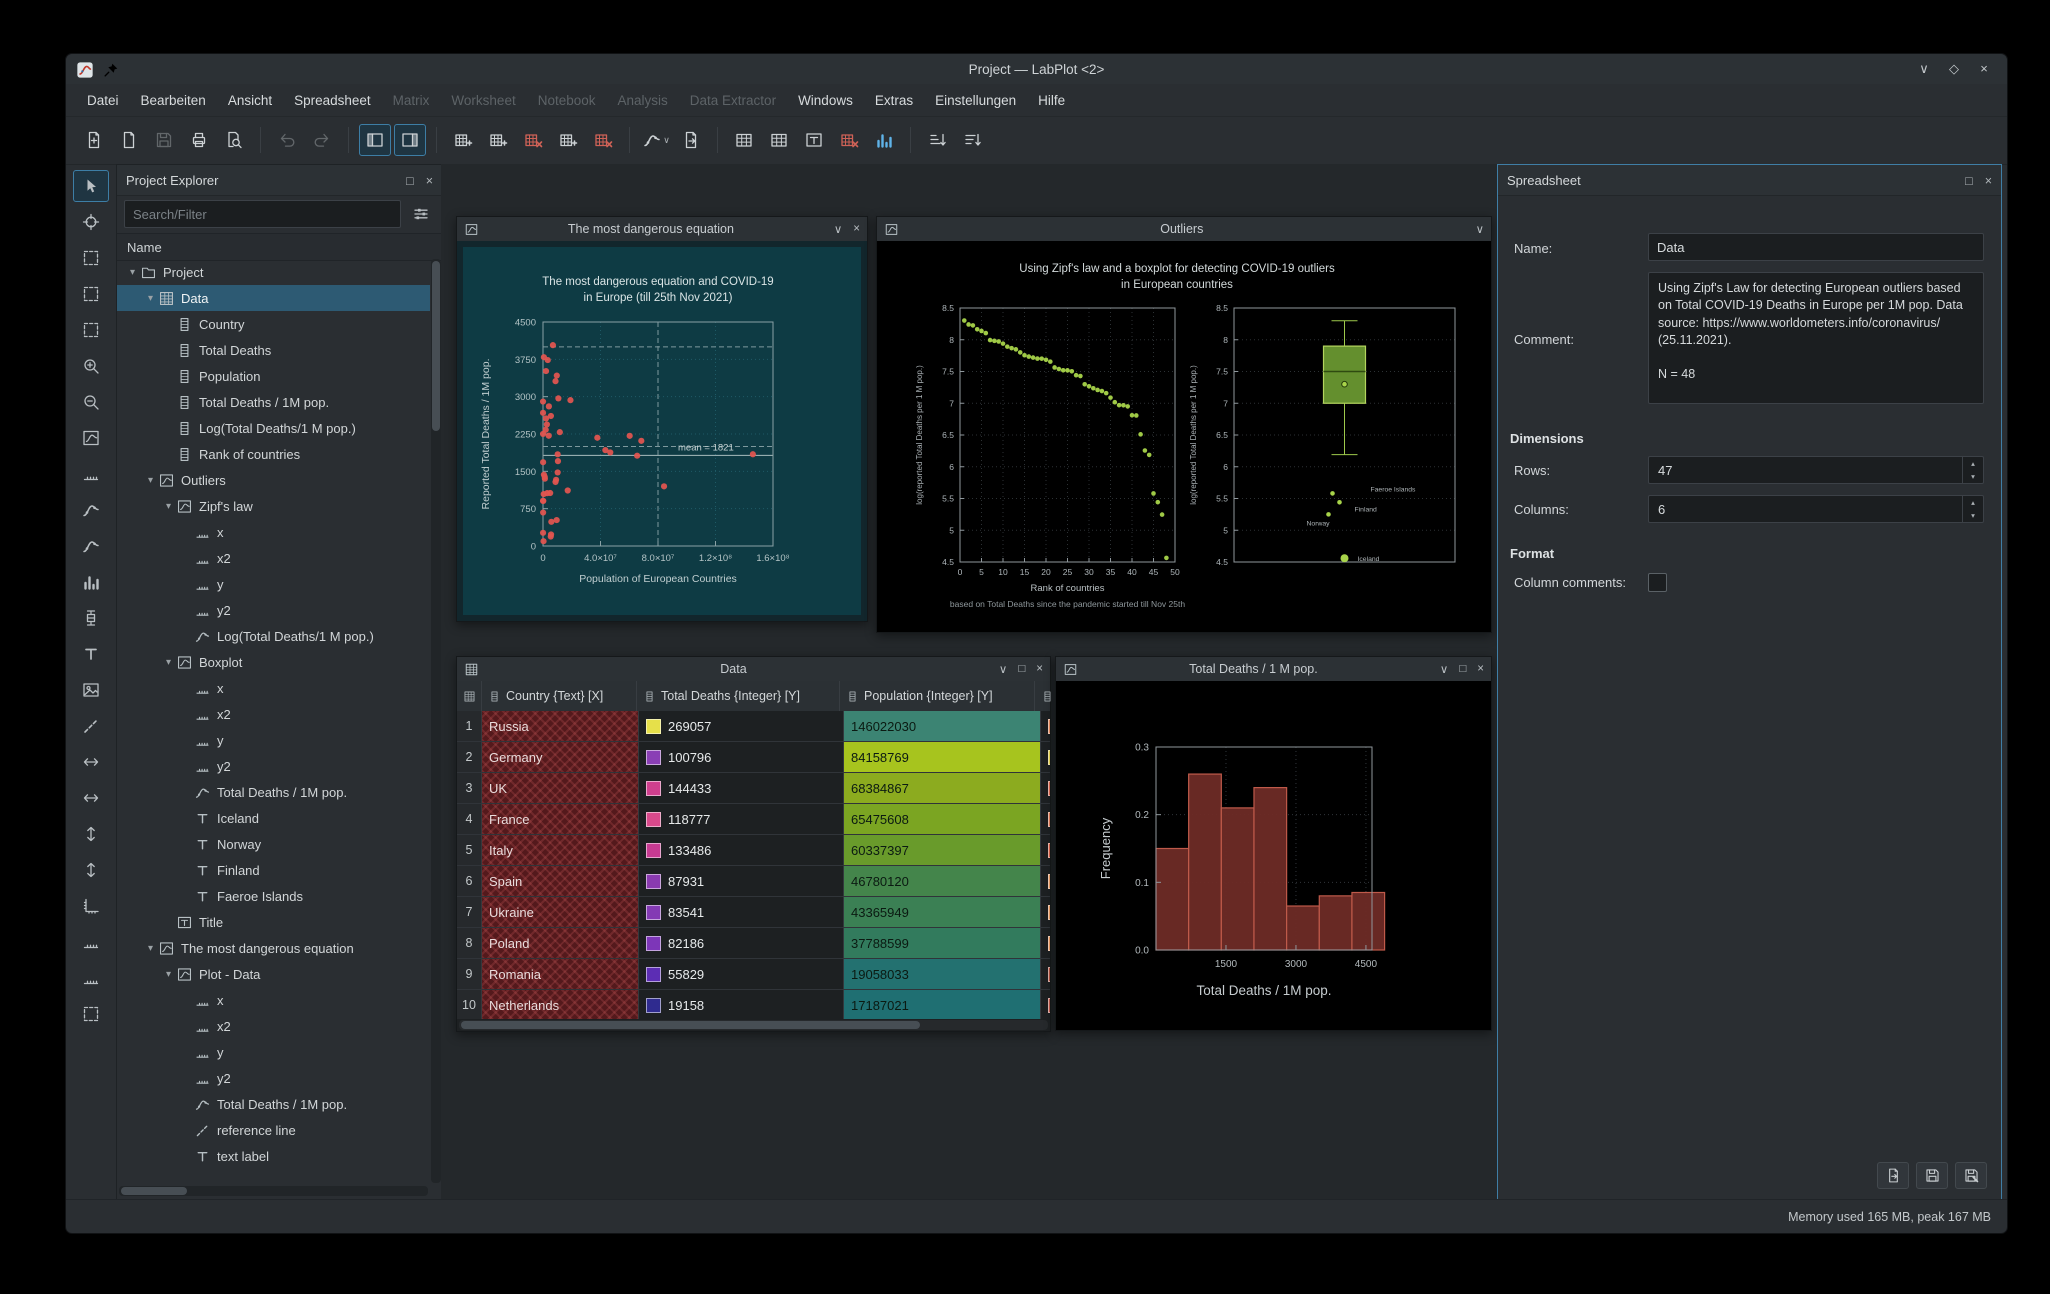 Image resolution: width=2050 pixels, height=1294 pixels. What do you see at coordinates (91, 906) in the screenshot?
I see `auto-scale-button` at bounding box center [91, 906].